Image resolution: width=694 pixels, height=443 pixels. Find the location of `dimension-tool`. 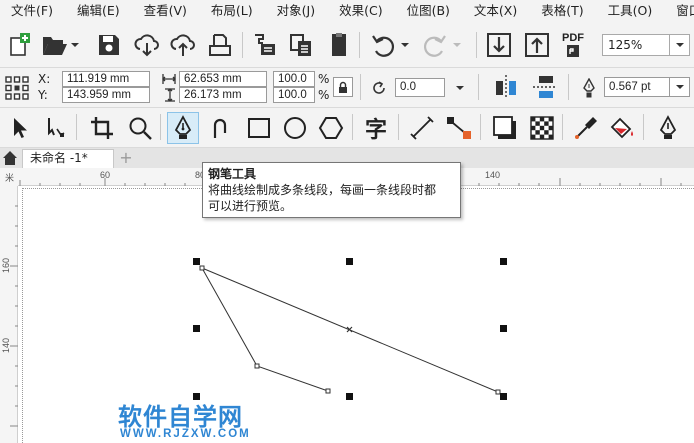

dimension-tool is located at coordinates (422, 128).